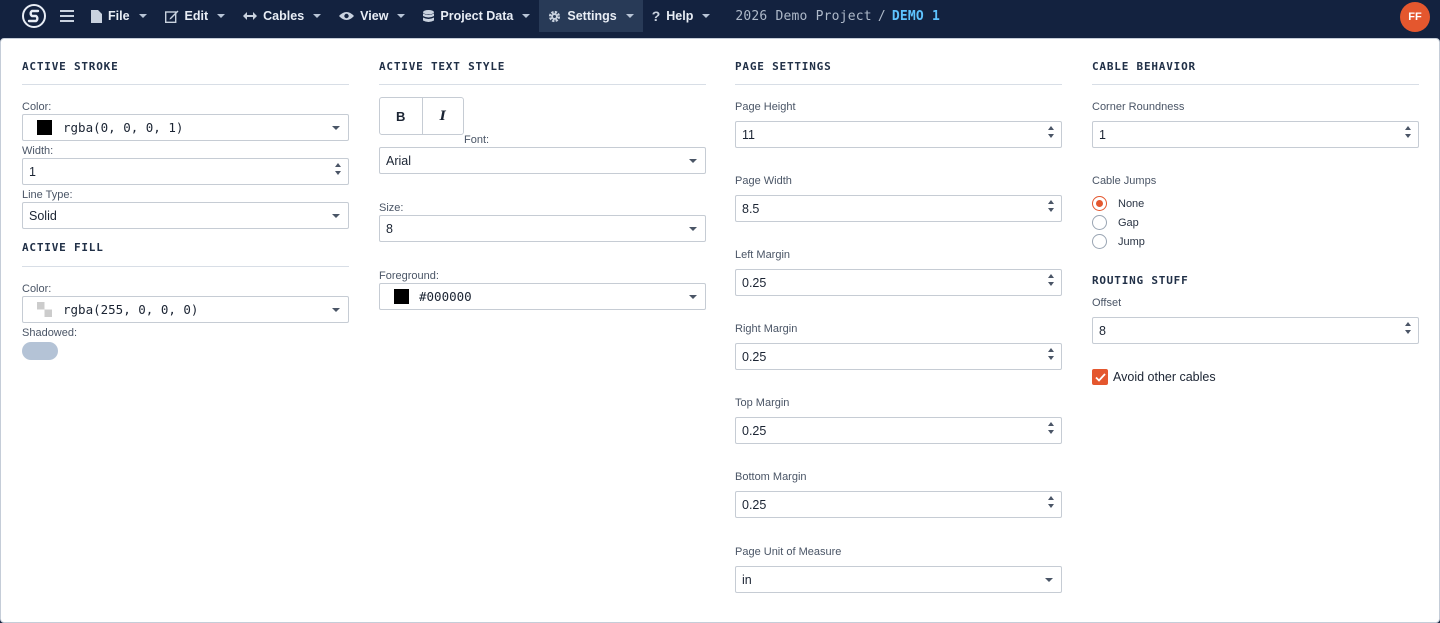 The width and height of the screenshot is (1440, 623). I want to click on menu-settings: Settings, so click(591, 16).